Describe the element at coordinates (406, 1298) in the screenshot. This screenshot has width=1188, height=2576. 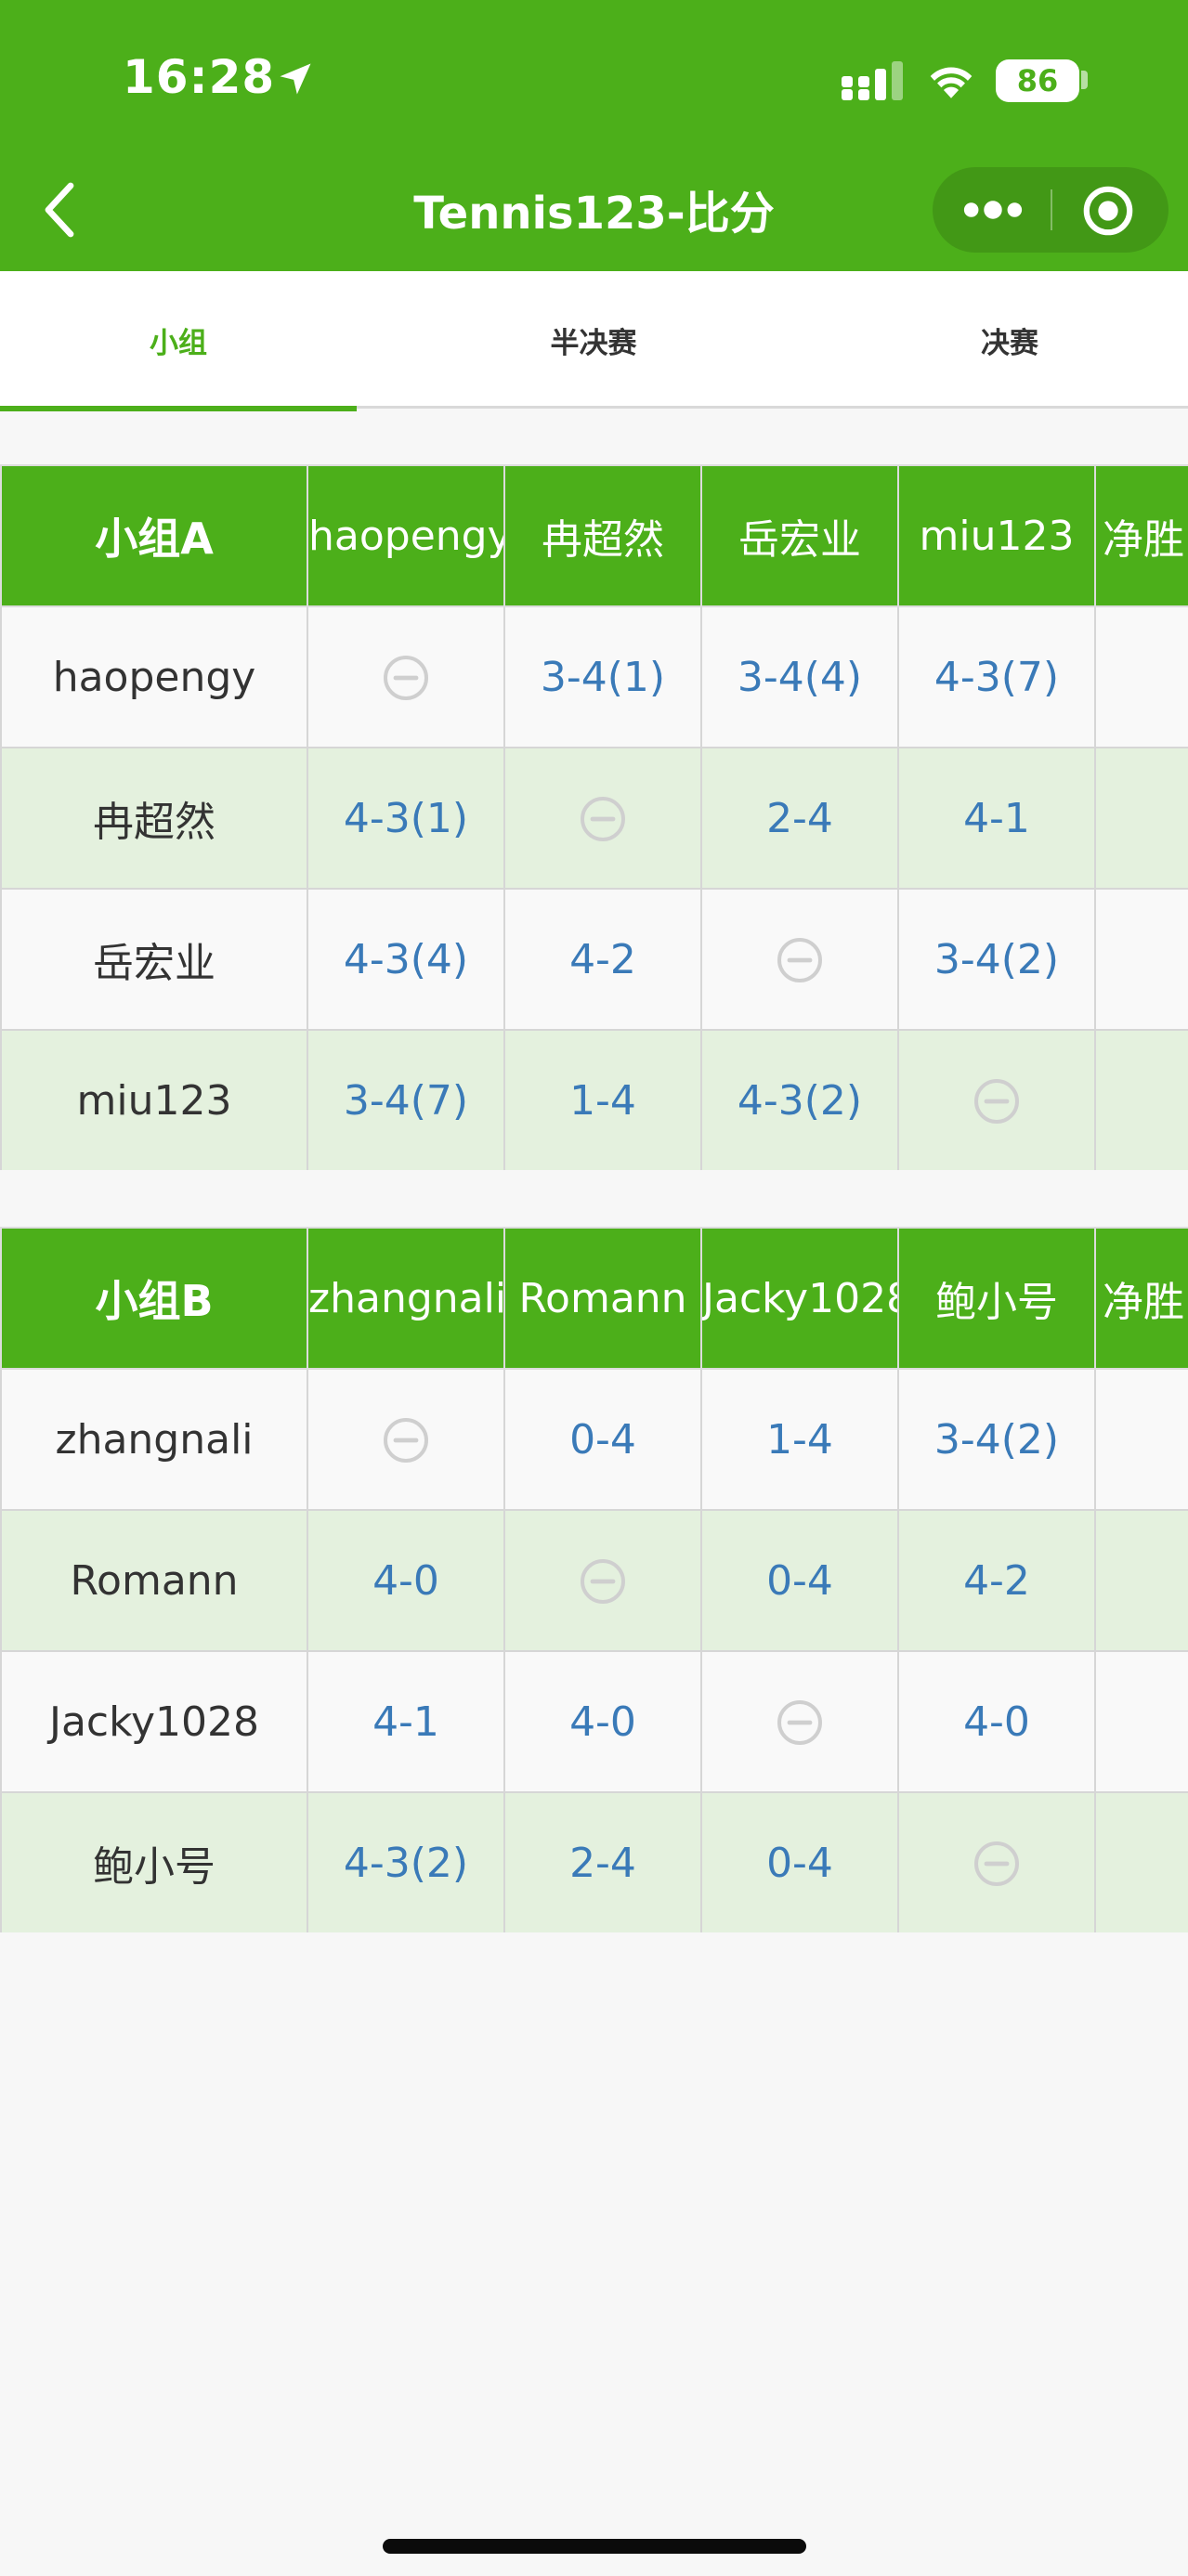
I see `column-header: zhangnali` at that location.